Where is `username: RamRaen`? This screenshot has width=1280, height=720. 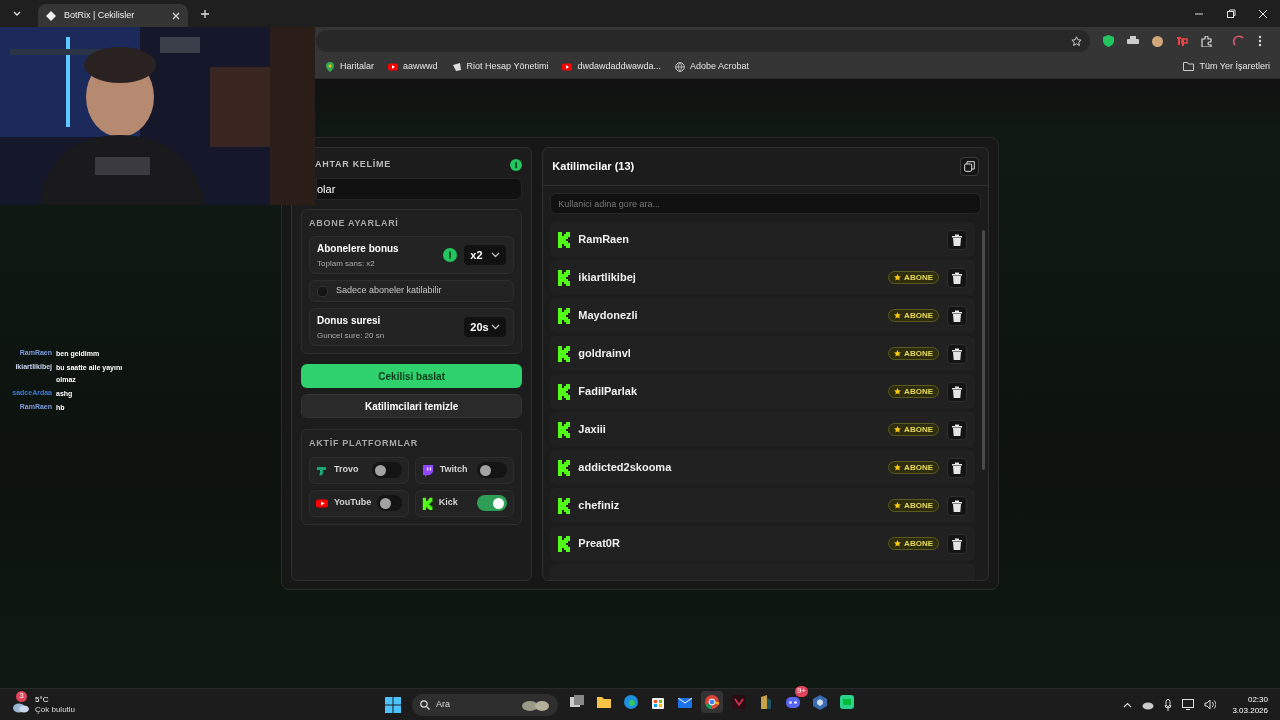 username: RamRaen is located at coordinates (604, 240).